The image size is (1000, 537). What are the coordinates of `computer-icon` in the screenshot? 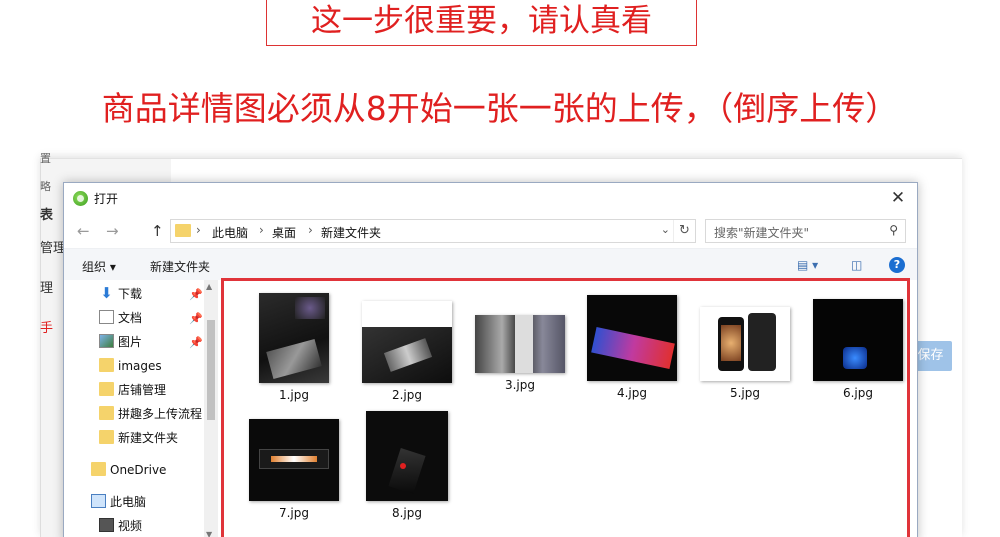 It's located at (98, 501).